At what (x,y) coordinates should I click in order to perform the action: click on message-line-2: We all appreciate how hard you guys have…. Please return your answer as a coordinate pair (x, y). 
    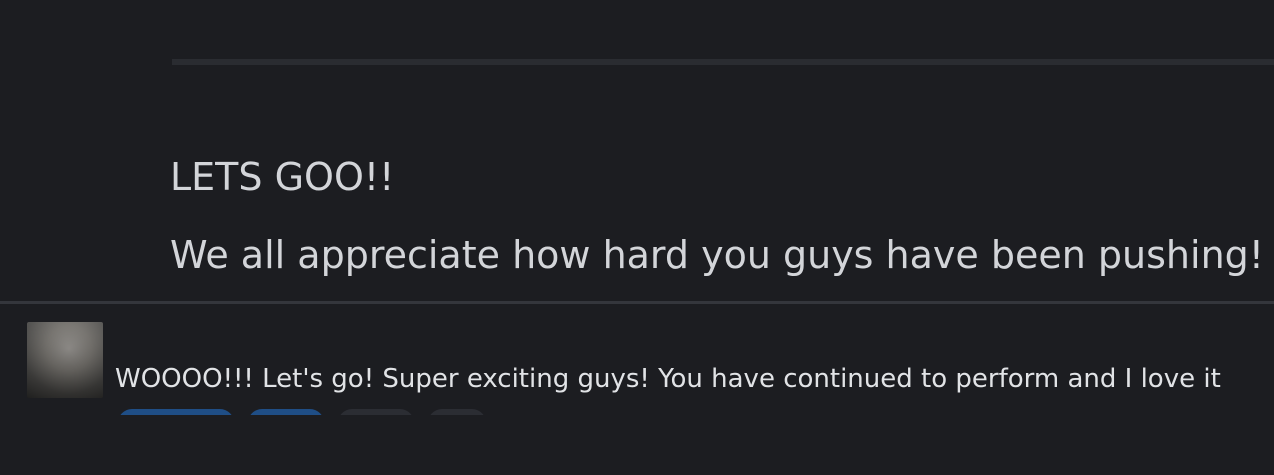
    Looking at the image, I should click on (717, 255).